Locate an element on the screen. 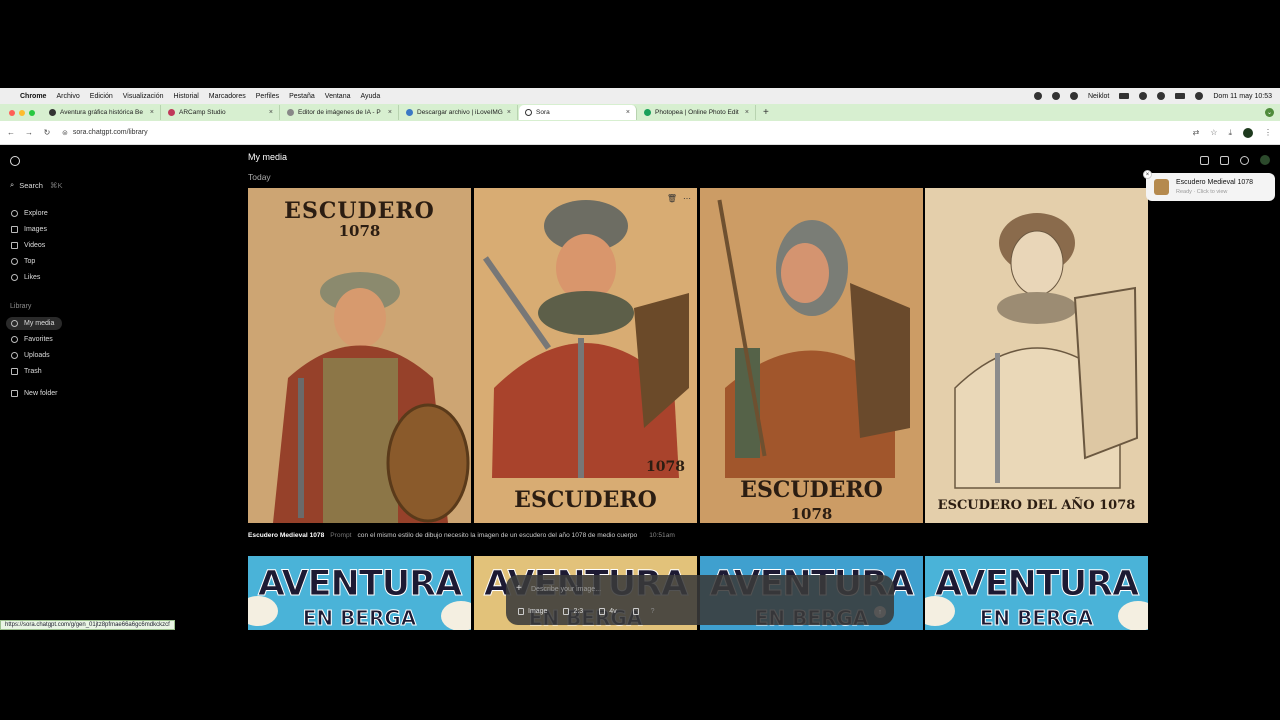 Image resolution: width=1280 pixels, height=720 pixels. bell-icon is located at coordinates (1244, 160).